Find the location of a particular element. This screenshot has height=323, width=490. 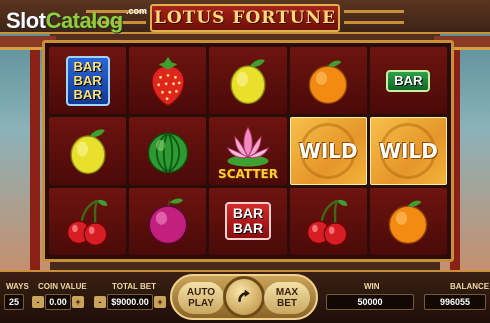

fret-ornament-right is located at coordinates (374, 17).